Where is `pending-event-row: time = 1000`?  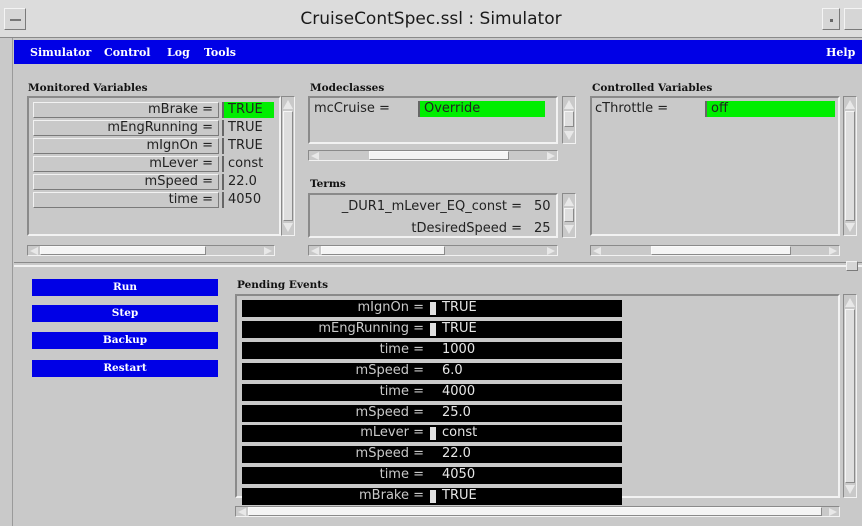
pending-event-row: time = 1000 is located at coordinates (432, 350).